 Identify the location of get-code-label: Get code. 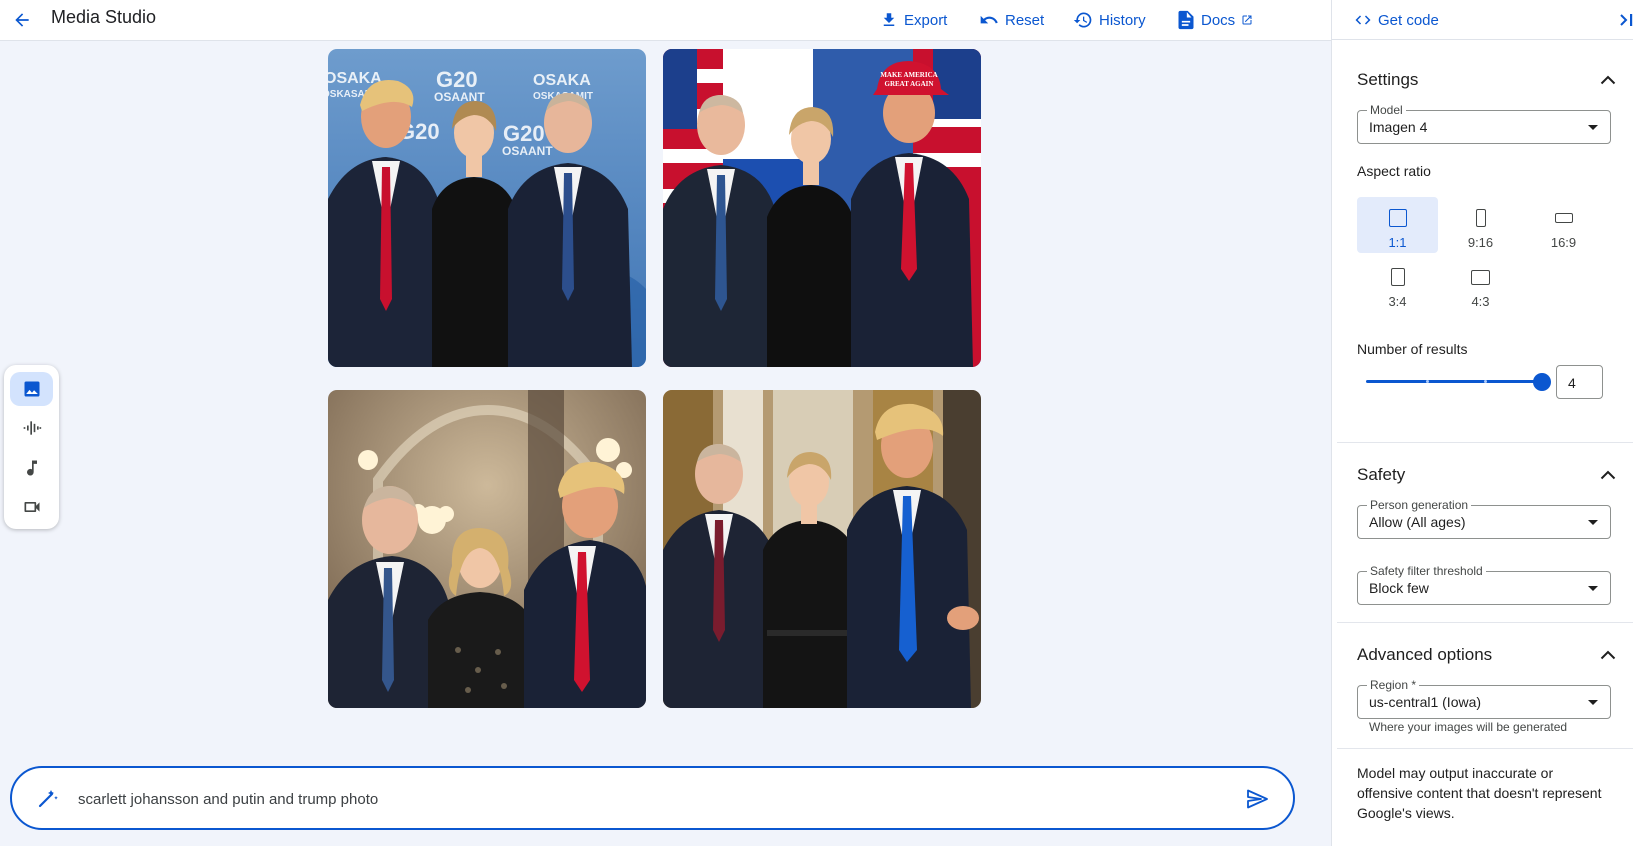
(1408, 20).